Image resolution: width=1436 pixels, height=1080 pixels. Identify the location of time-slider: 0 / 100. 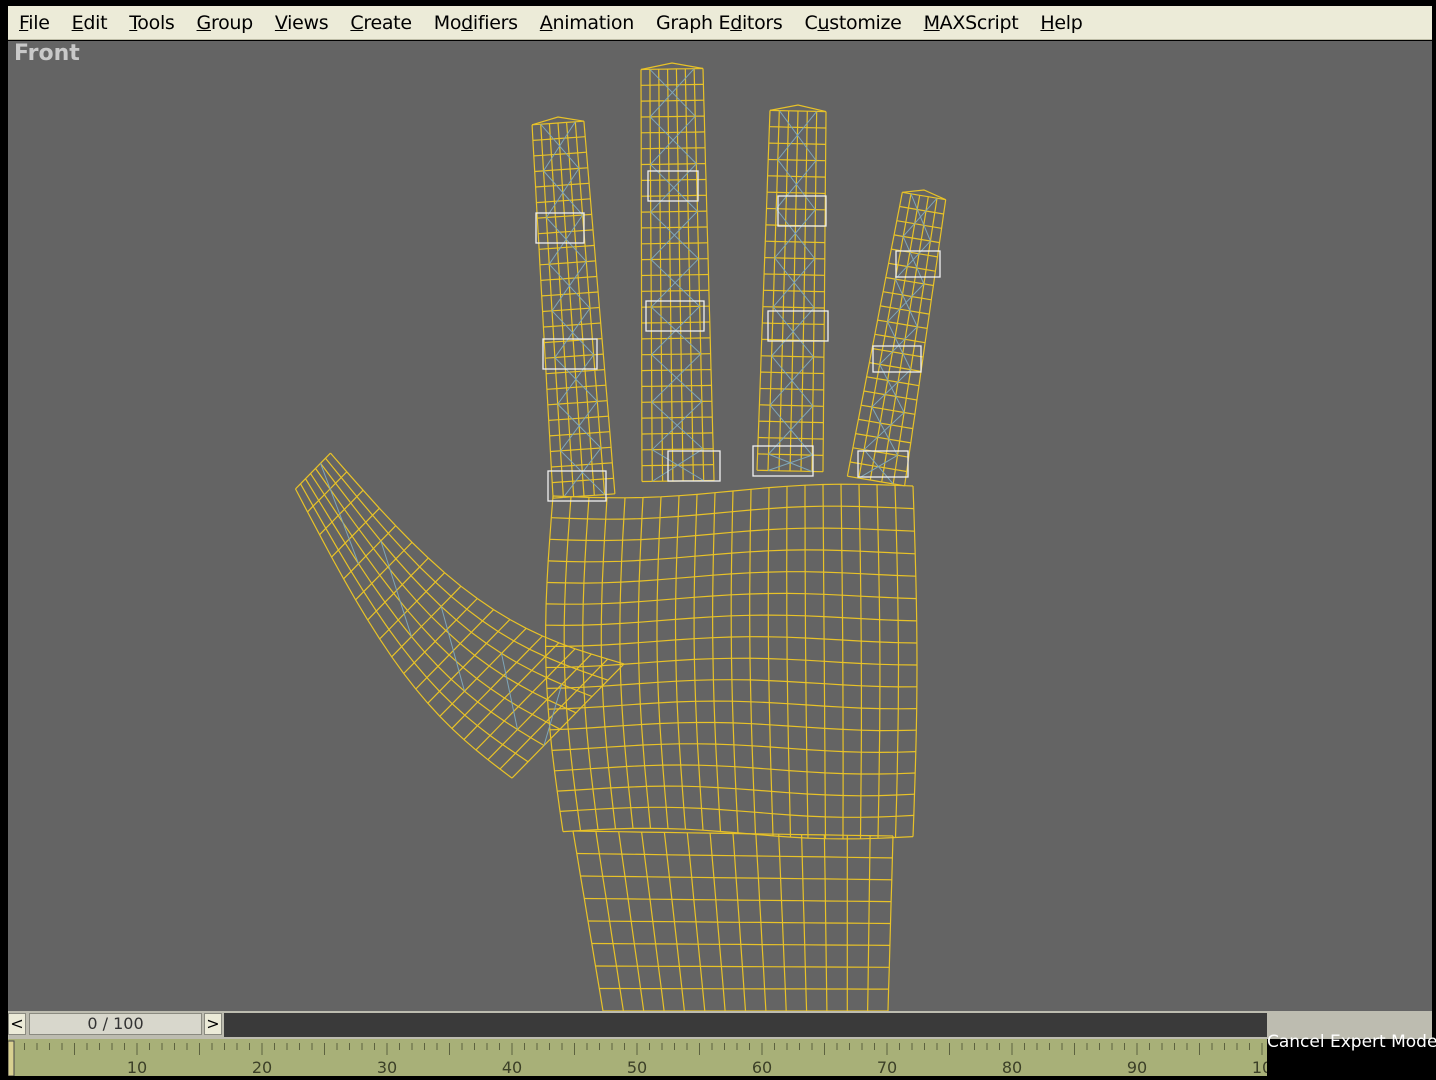
(115, 1024).